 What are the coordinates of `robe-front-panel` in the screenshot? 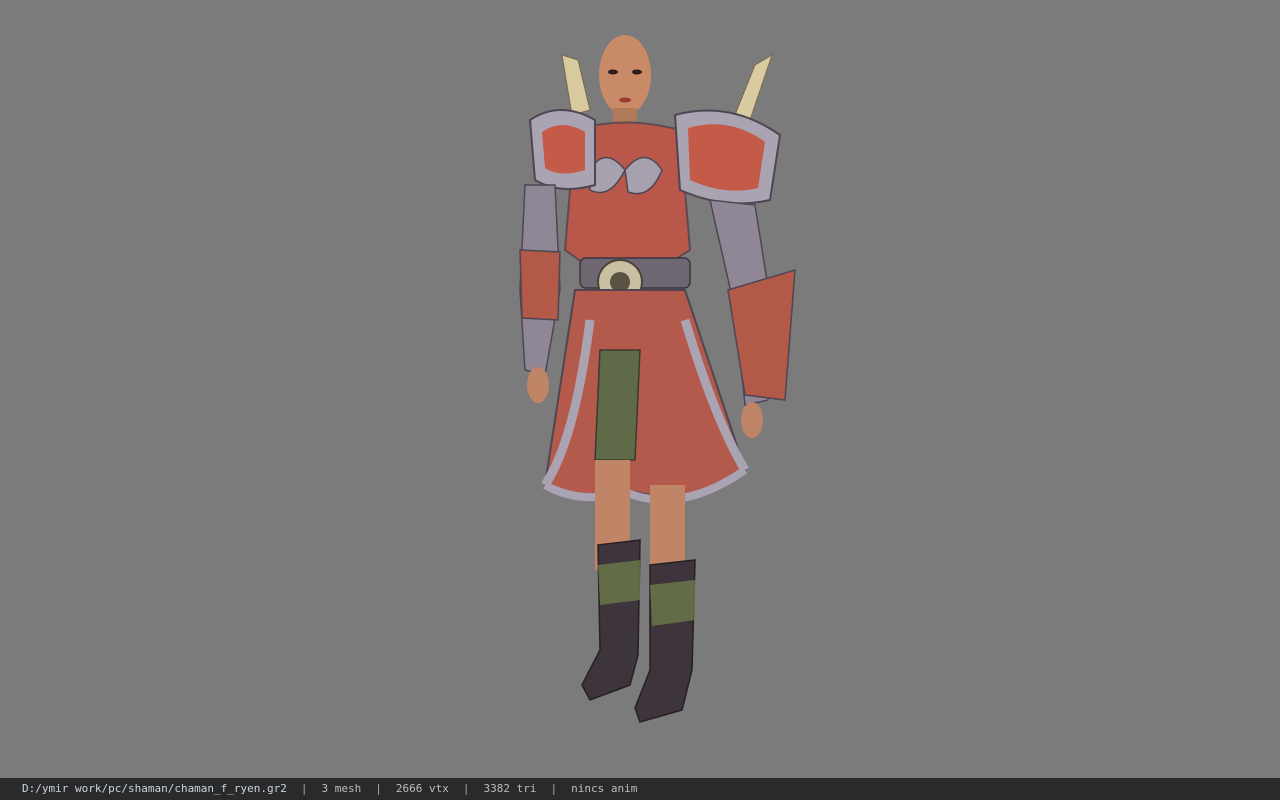 It's located at (617, 405).